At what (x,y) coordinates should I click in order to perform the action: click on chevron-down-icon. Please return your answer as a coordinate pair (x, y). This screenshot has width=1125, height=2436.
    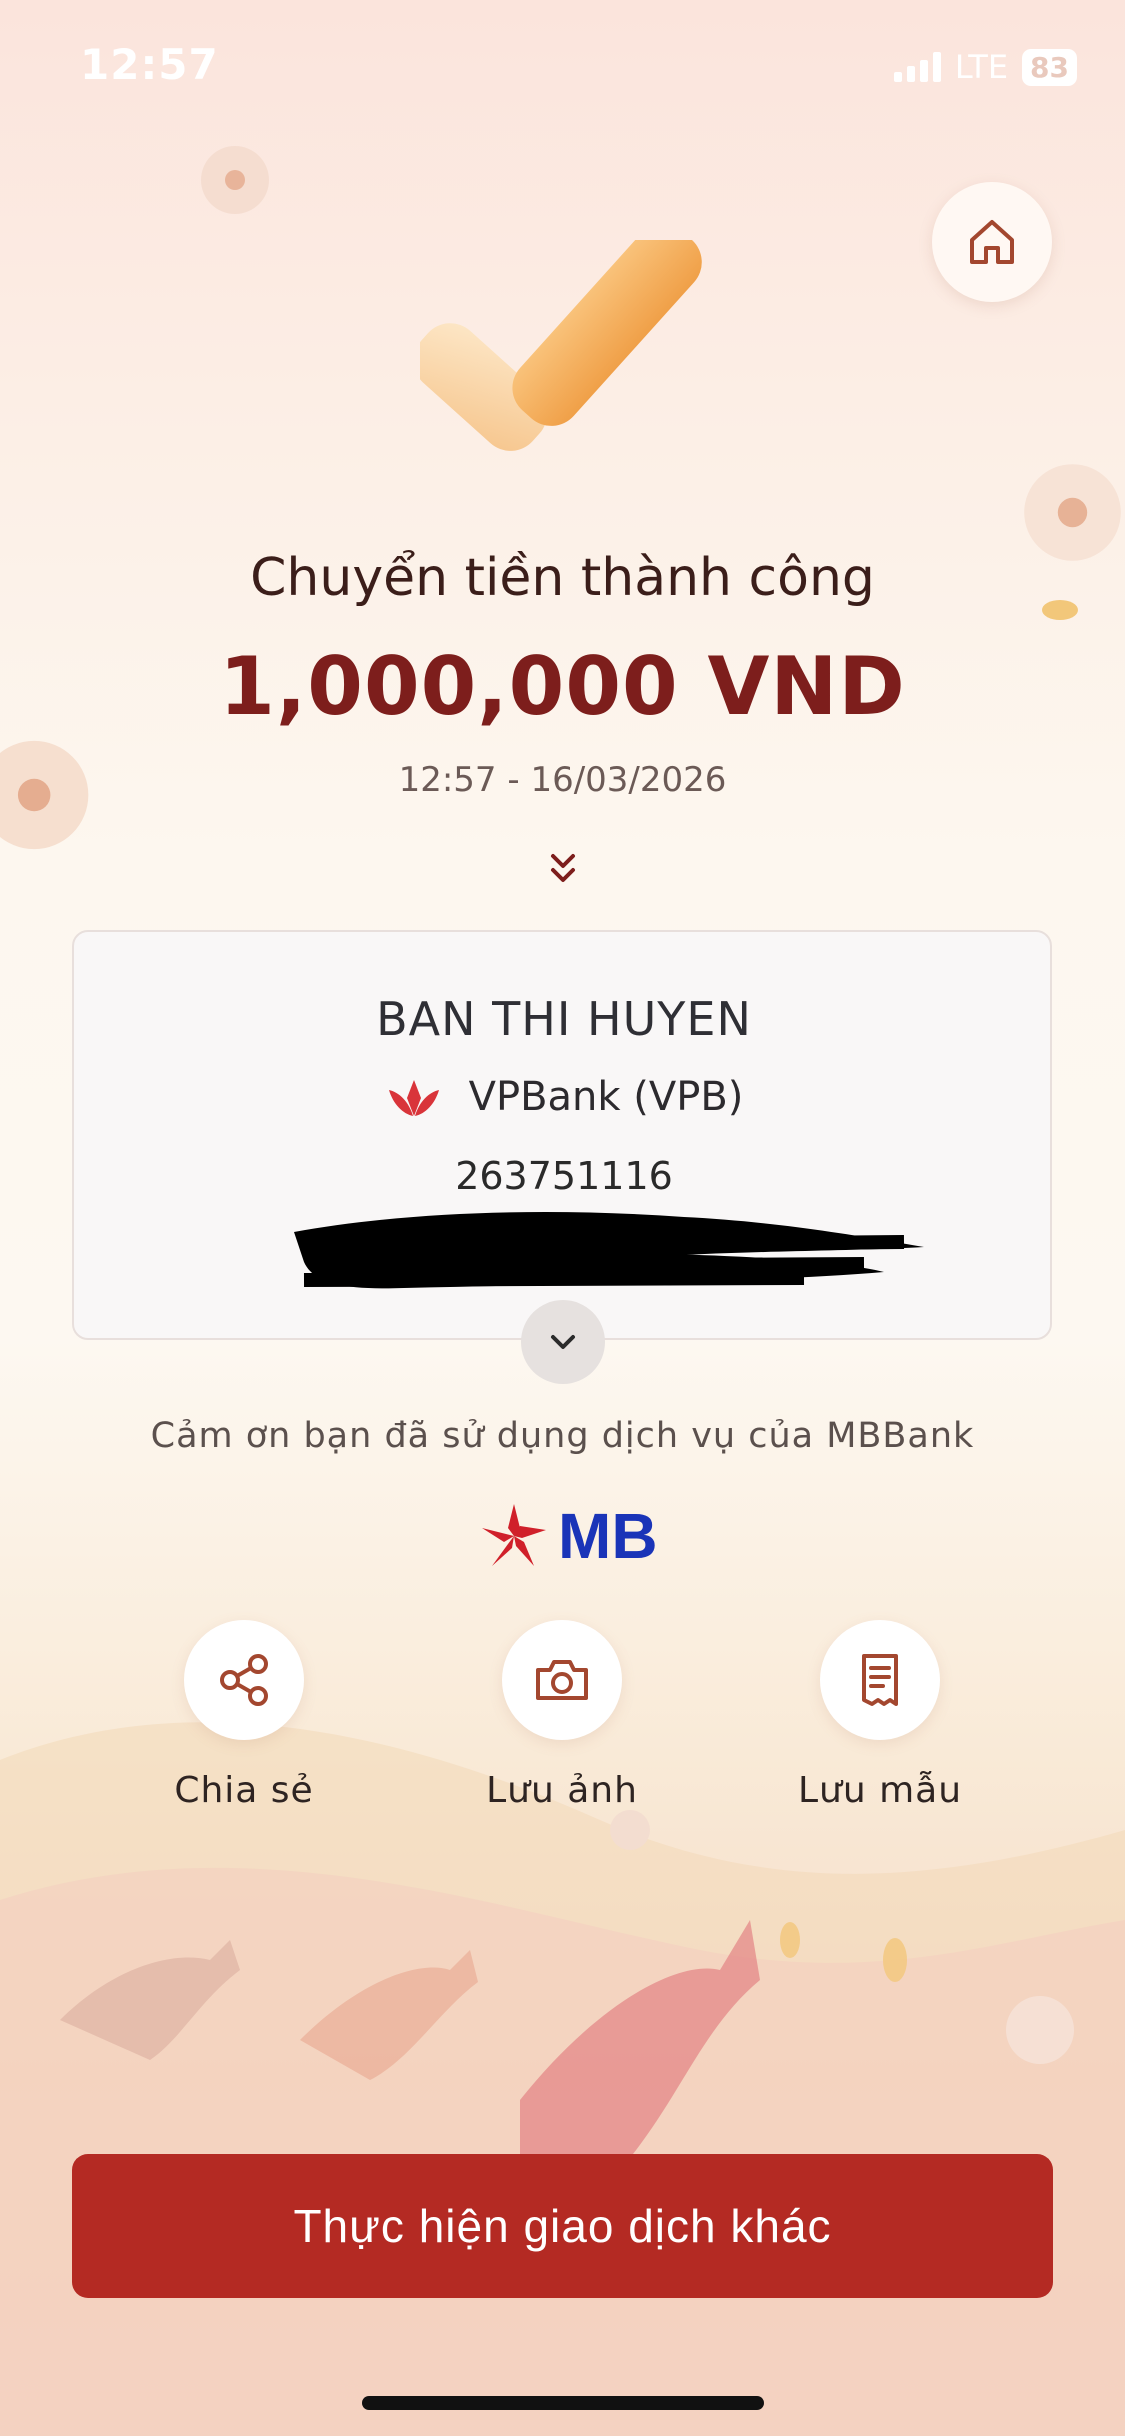
    Looking at the image, I should click on (563, 1342).